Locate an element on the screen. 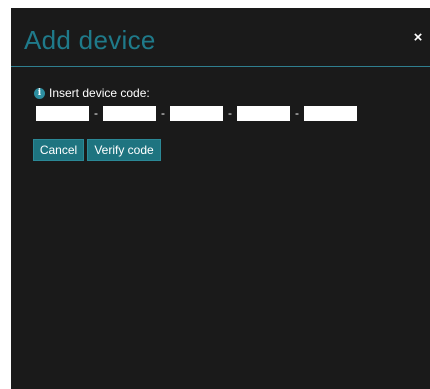 This screenshot has width=430, height=389. close-icon: × is located at coordinates (418, 38).